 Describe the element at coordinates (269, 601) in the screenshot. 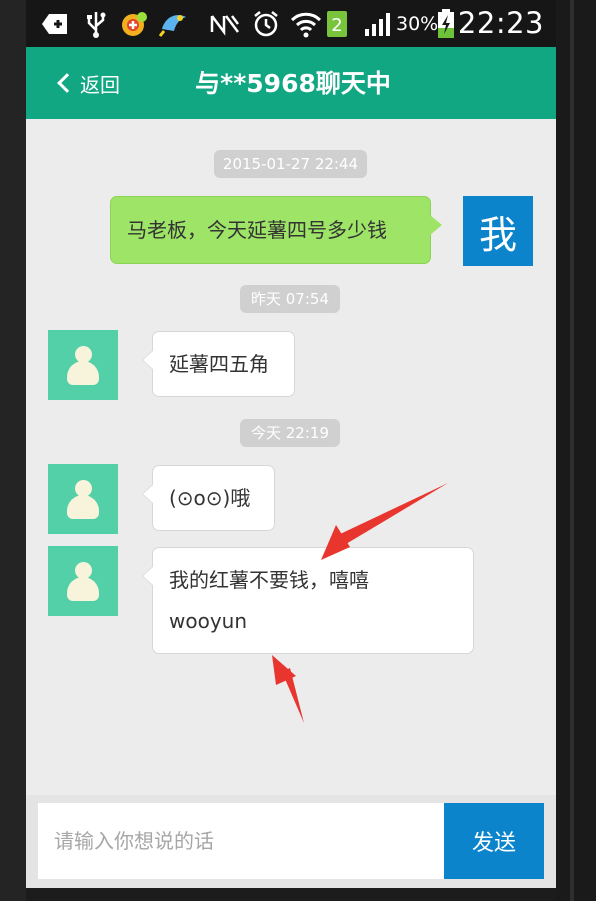

I see `message-text: 我的红薯不要钱，嘻嘻 wooyun` at that location.